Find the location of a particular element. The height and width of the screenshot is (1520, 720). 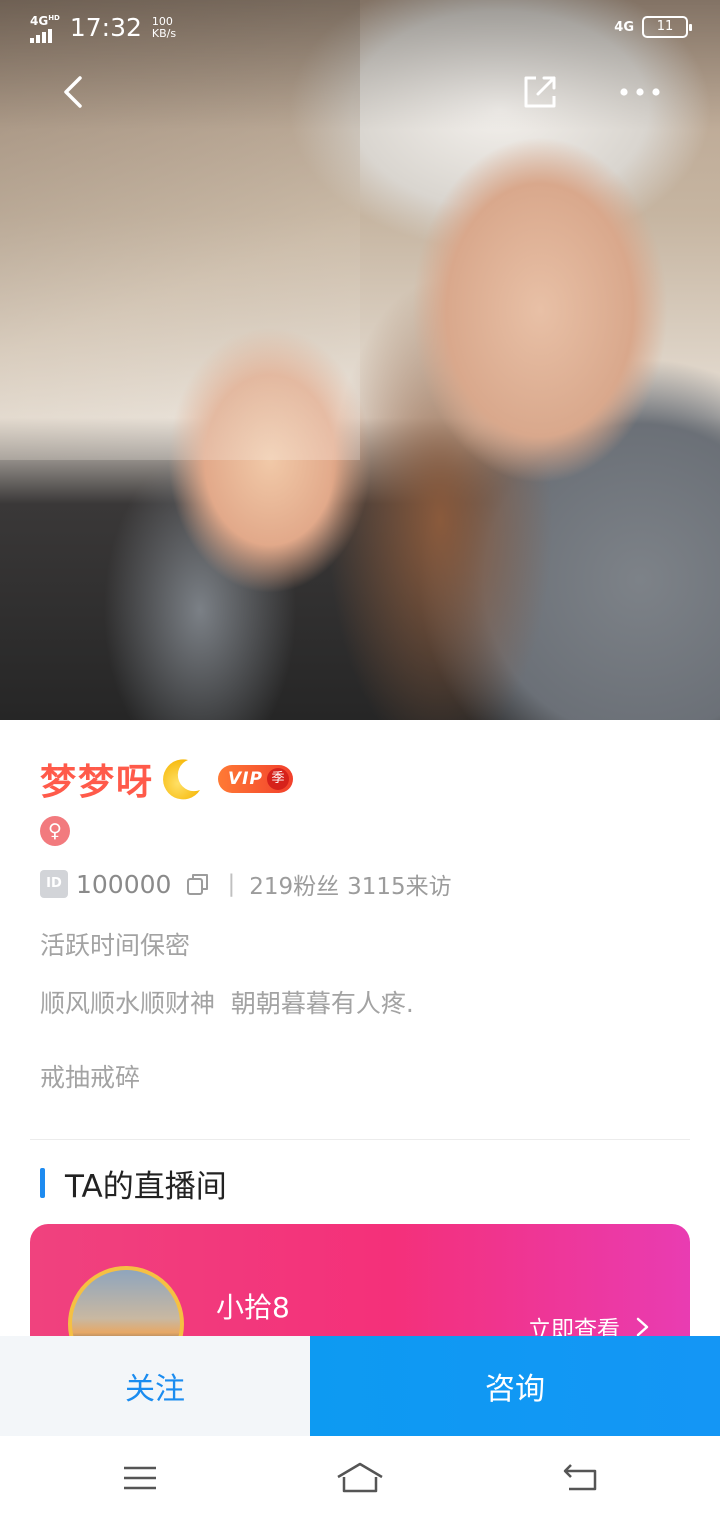

share-button is located at coordinates (540, 92).